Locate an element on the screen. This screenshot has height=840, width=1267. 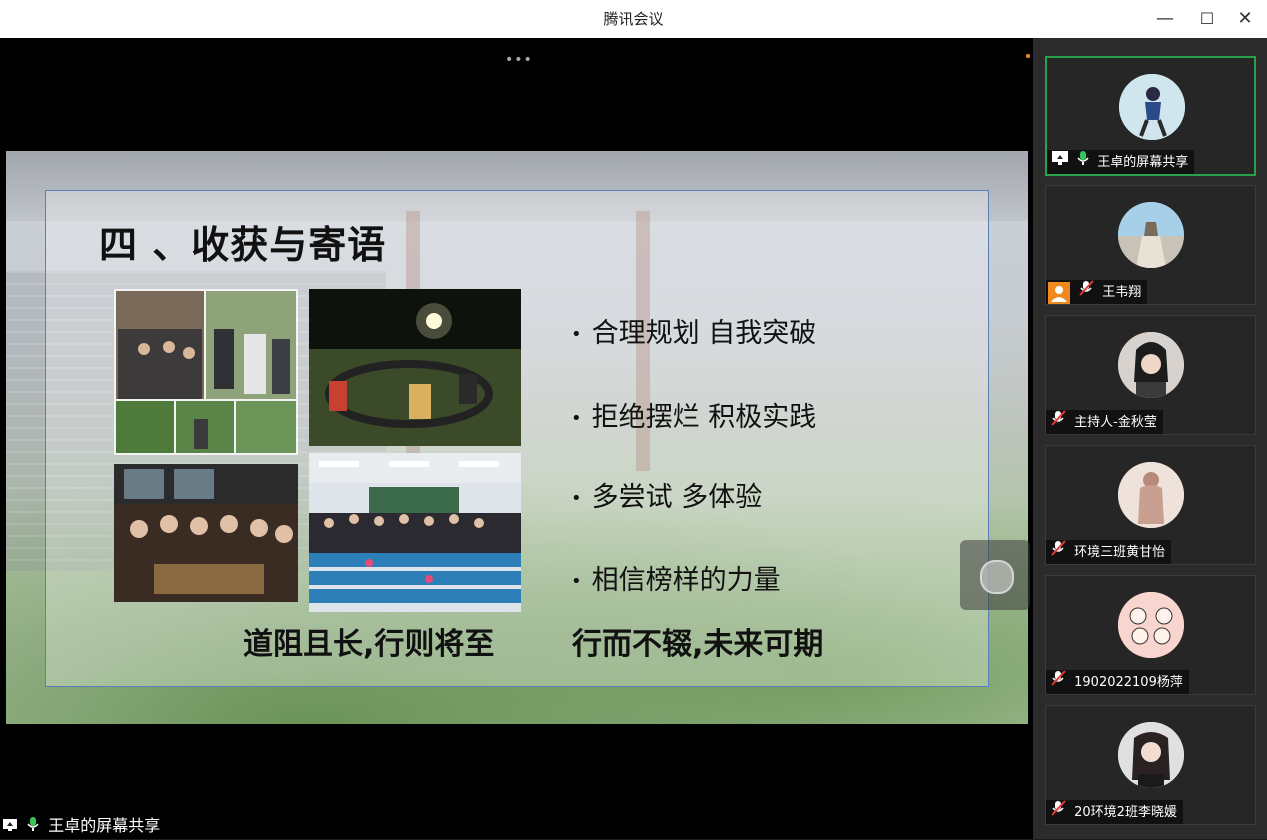
slide-title: 四 、收获与寄语 is located at coordinates (243, 245).